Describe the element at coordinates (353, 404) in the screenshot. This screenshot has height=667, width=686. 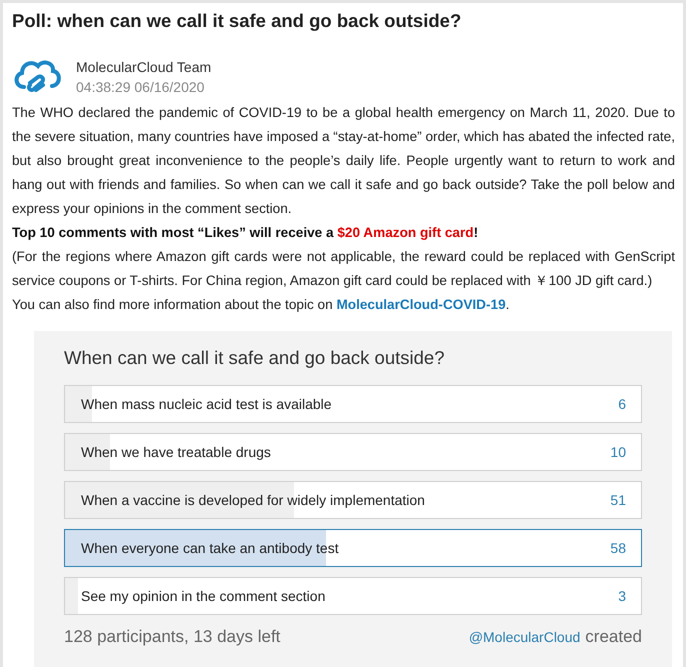
I see `poll-option: When mass nucleic acid test is available 6` at that location.